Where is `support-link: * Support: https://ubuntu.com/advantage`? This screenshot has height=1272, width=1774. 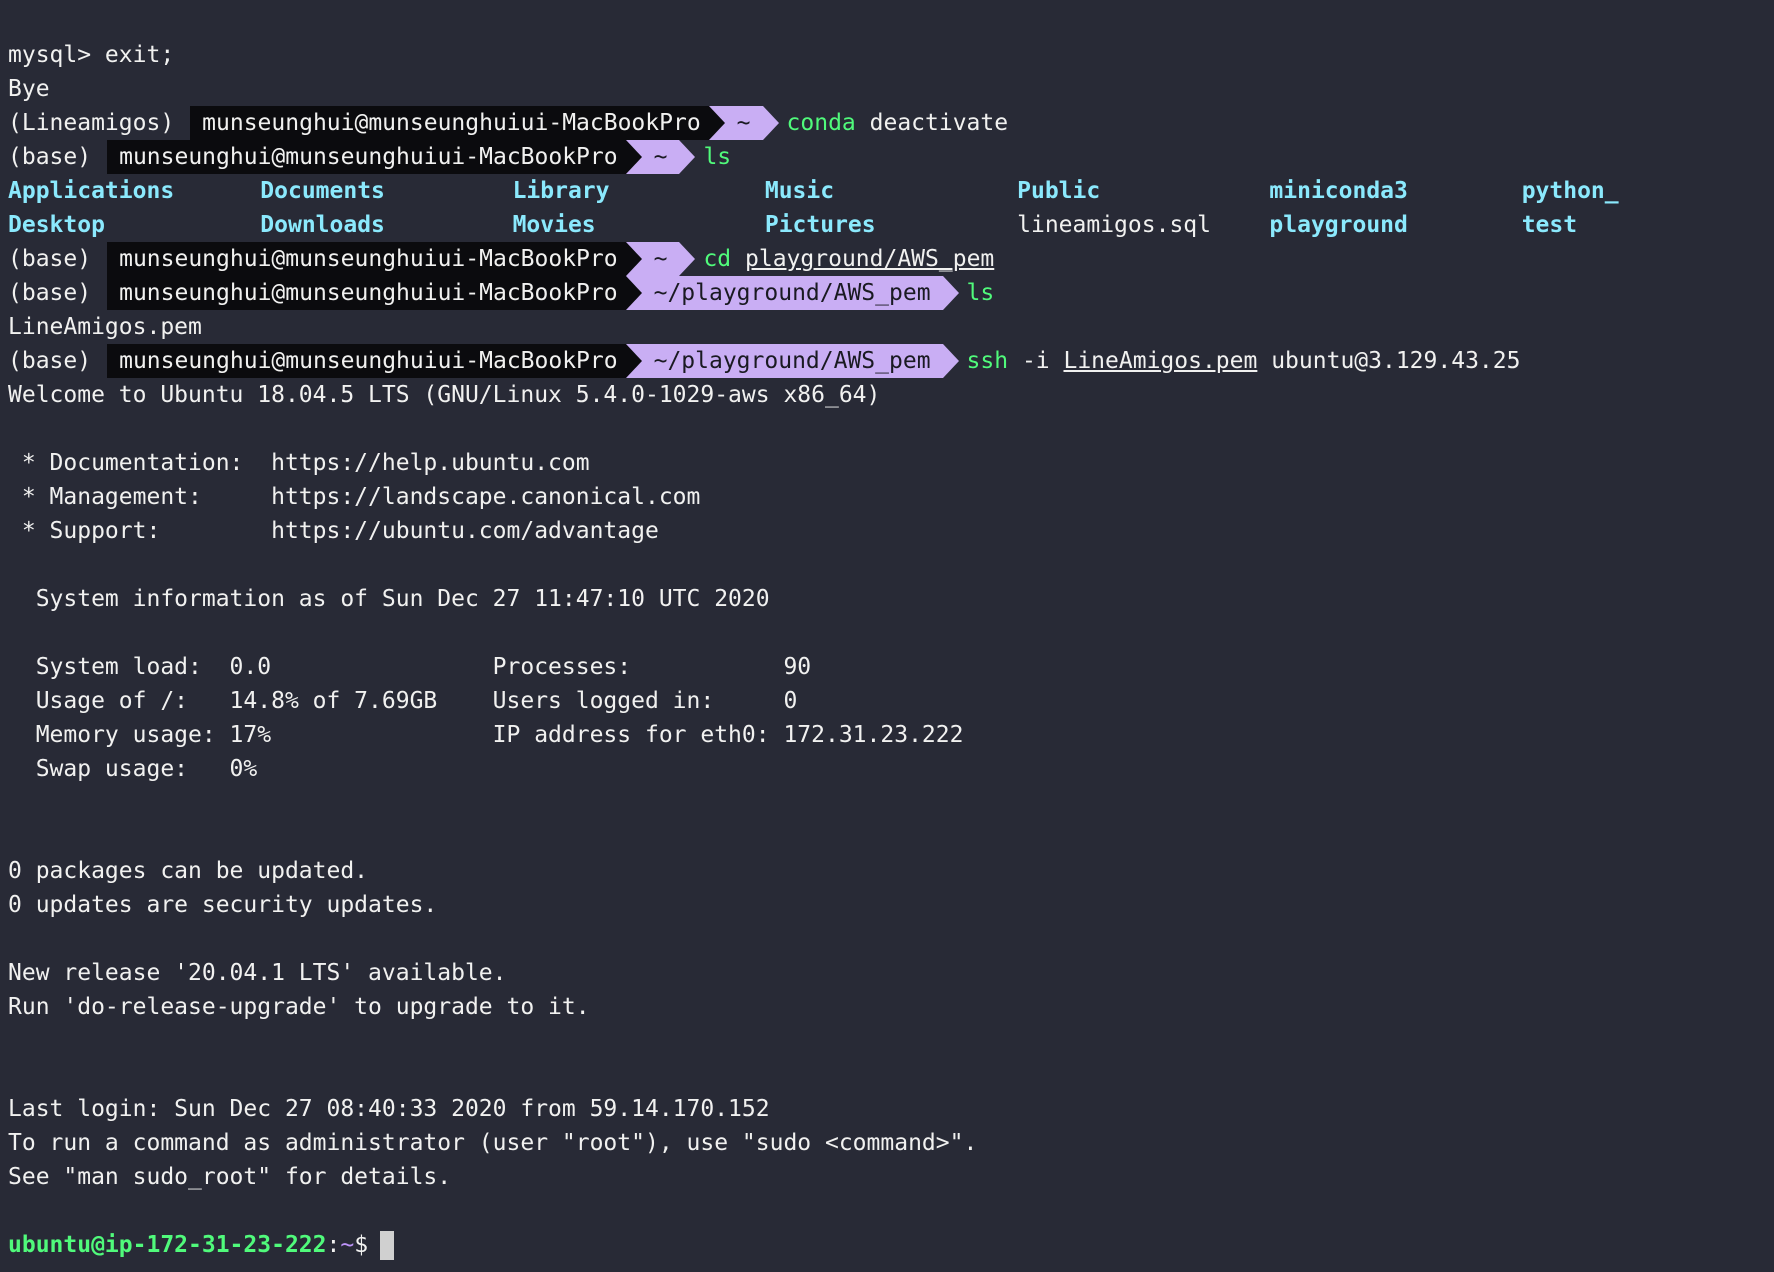
support-link: * Support: https://ubuntu.com/advantage is located at coordinates (333, 531).